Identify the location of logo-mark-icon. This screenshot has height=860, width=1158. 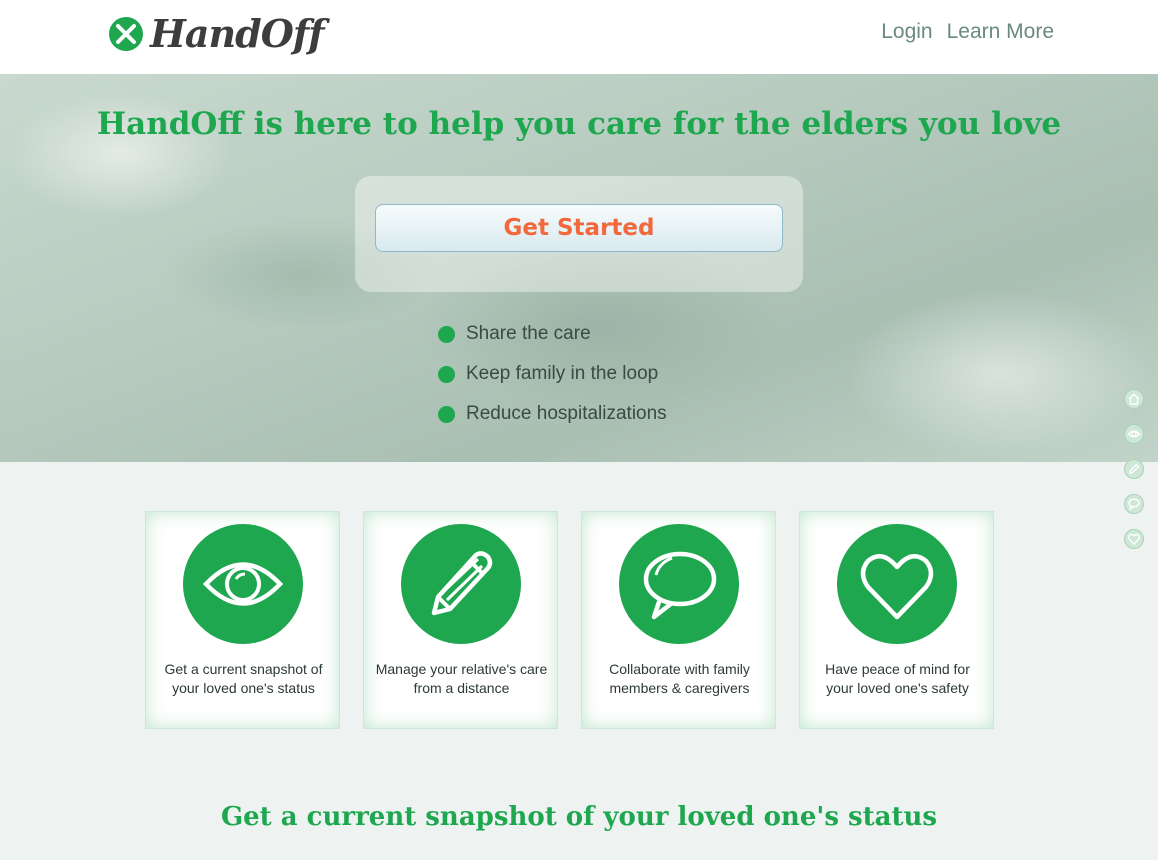
(126, 34).